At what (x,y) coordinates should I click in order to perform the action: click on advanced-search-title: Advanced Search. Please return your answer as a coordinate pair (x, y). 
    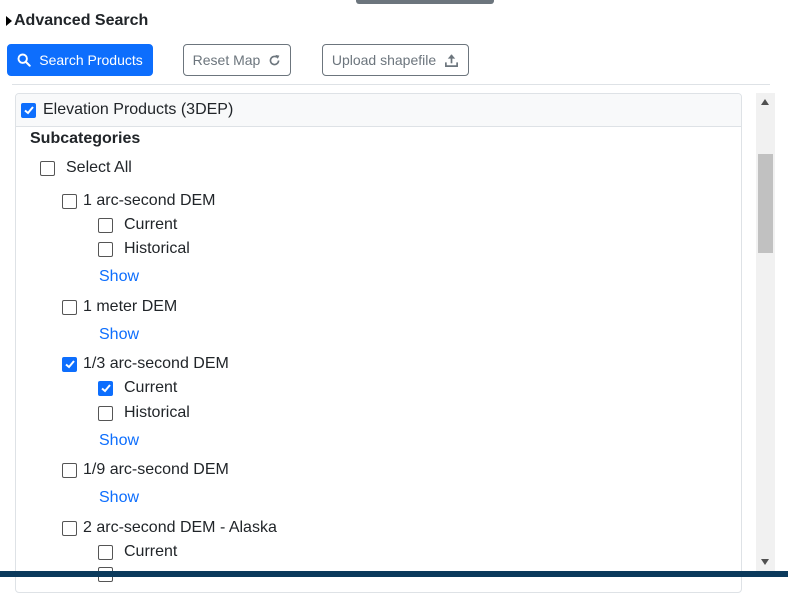
    Looking at the image, I should click on (81, 20).